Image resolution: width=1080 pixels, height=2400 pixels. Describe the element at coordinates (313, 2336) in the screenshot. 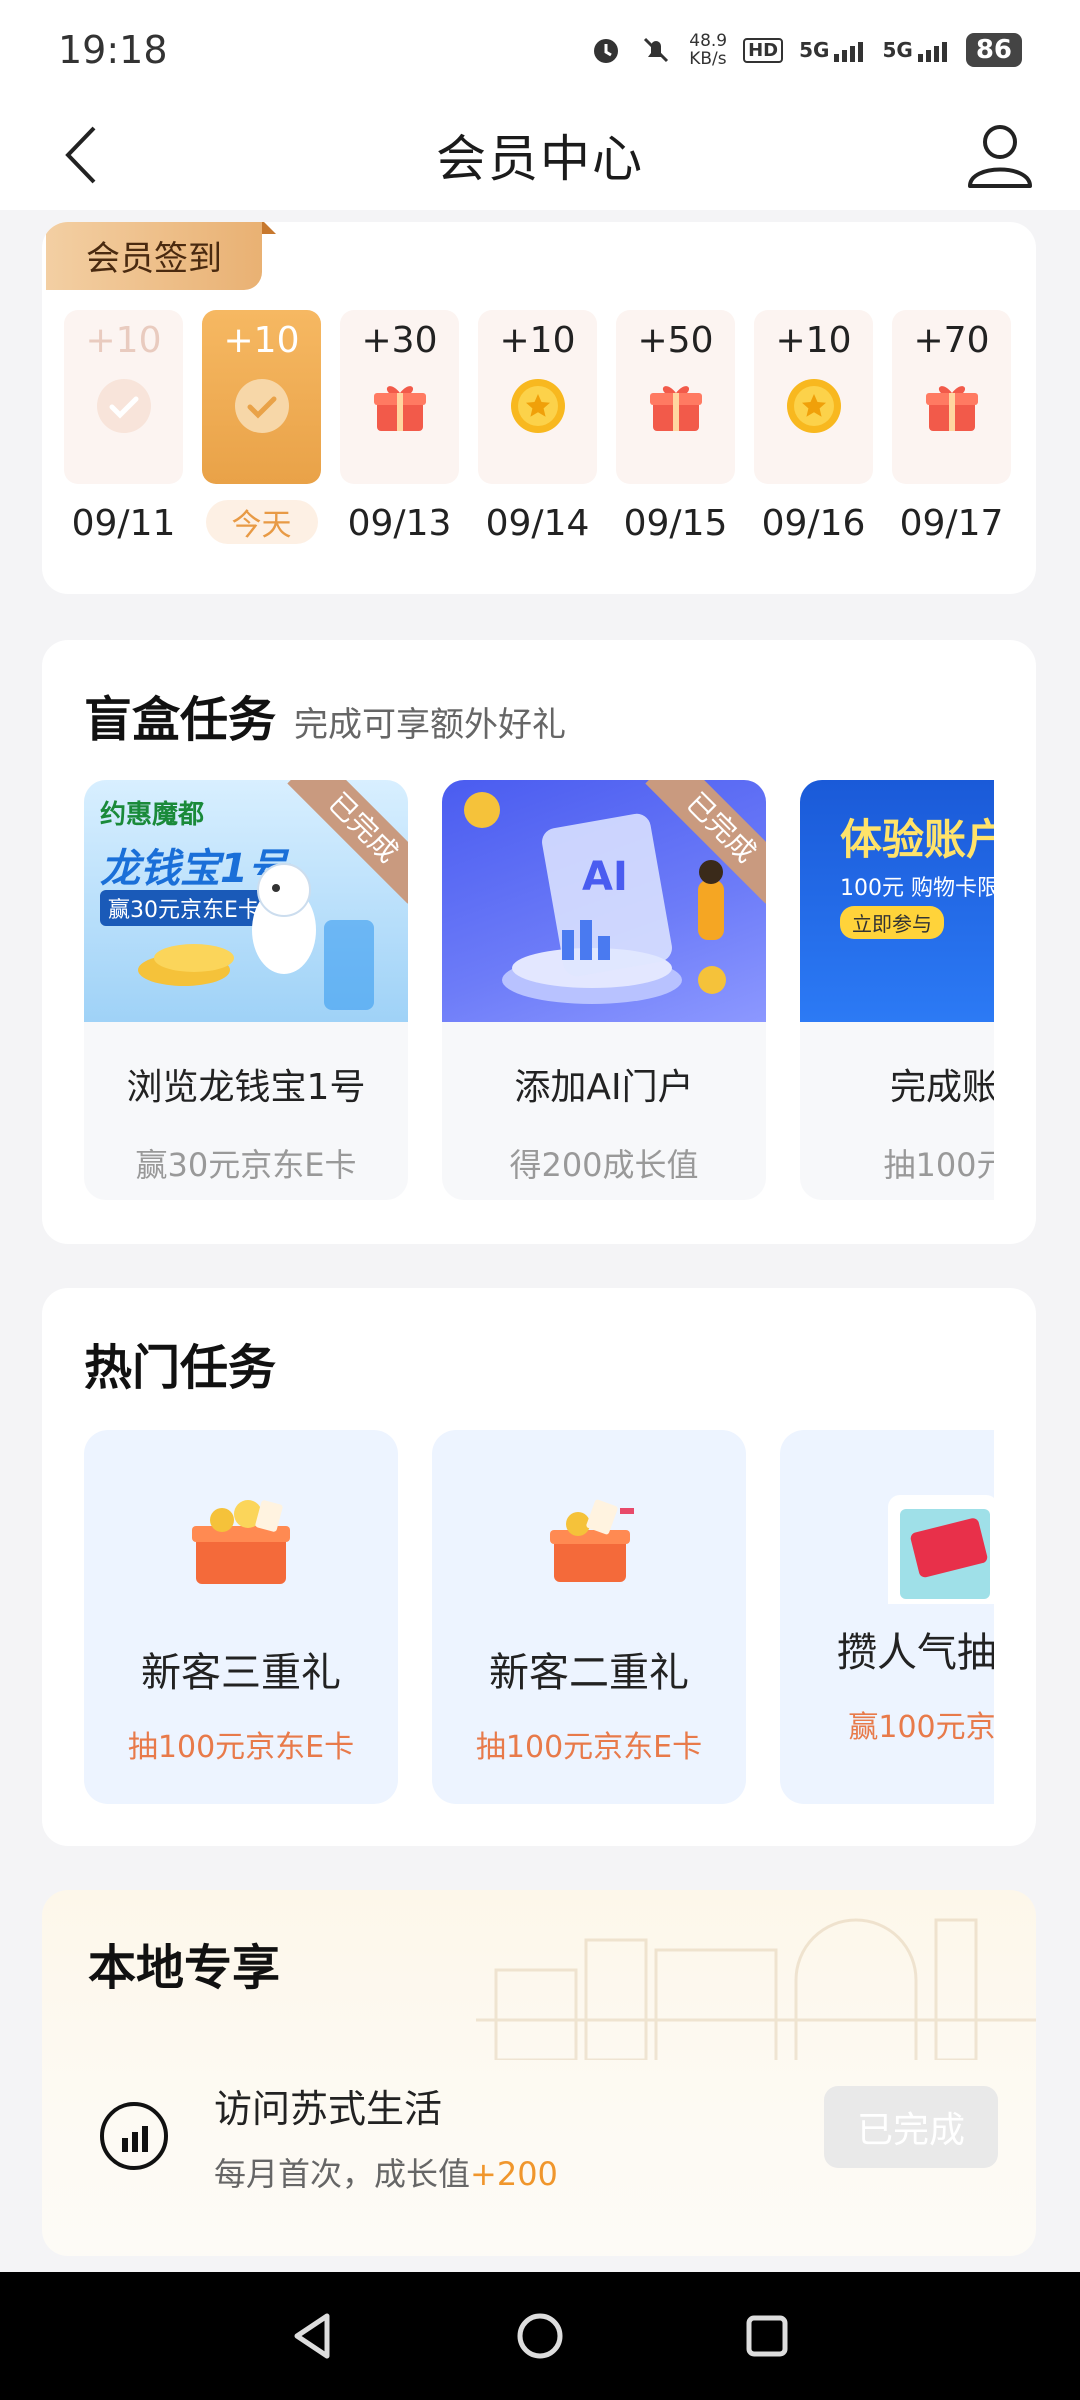

I see `back-triangle-icon` at that location.